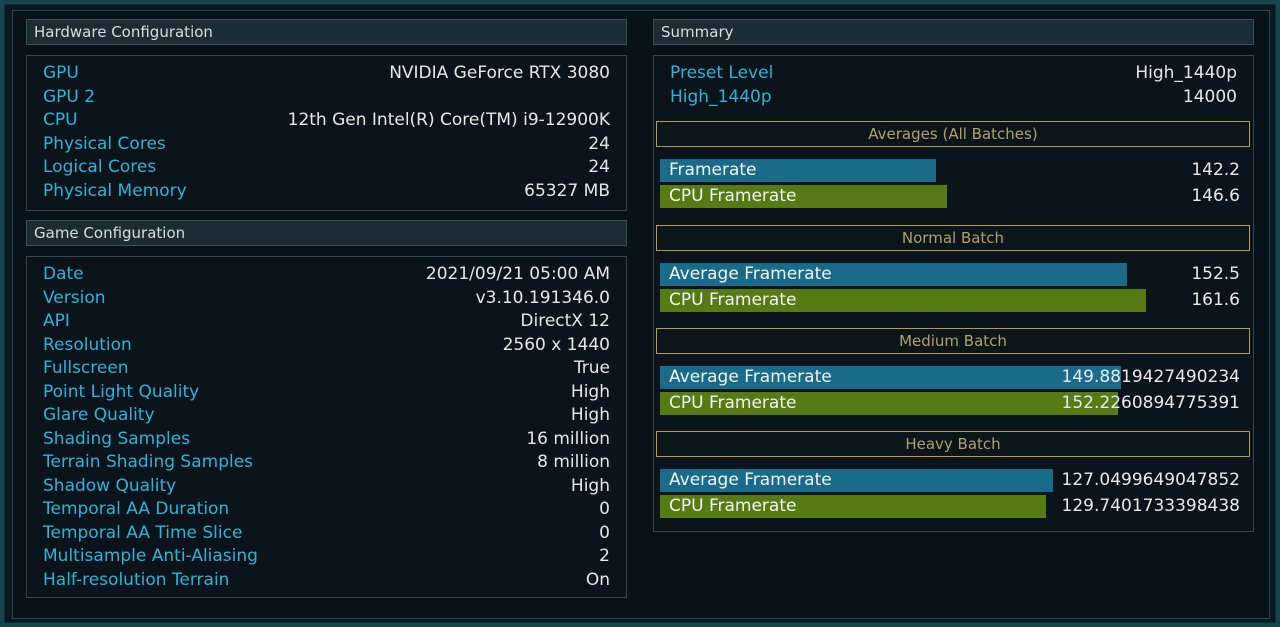 Image resolution: width=1280 pixels, height=627 pixels. Describe the element at coordinates (326, 510) in the screenshot. I see `kv-row: Temporal AA Duration 0` at that location.